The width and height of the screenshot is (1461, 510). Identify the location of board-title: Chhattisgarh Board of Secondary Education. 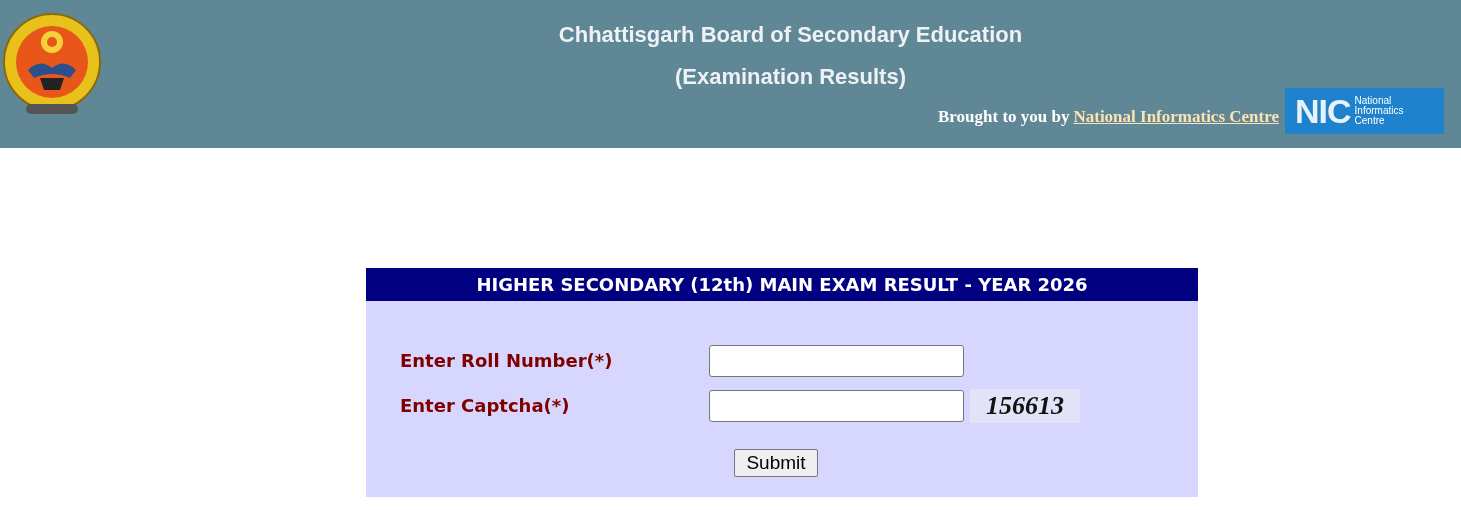
(790, 35).